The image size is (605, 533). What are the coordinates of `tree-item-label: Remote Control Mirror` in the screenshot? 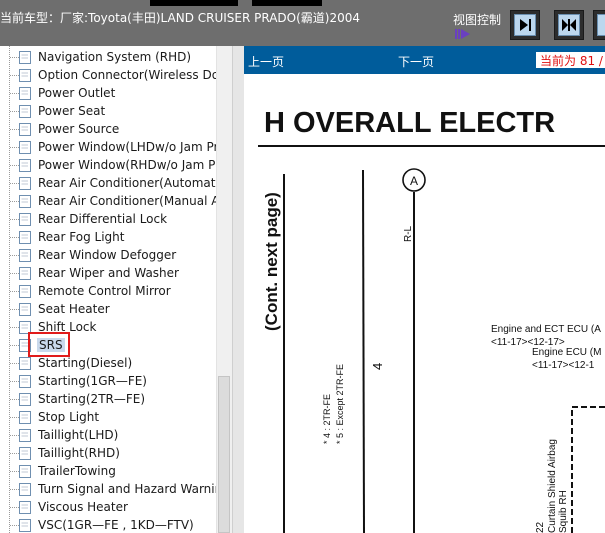 It's located at (104, 291).